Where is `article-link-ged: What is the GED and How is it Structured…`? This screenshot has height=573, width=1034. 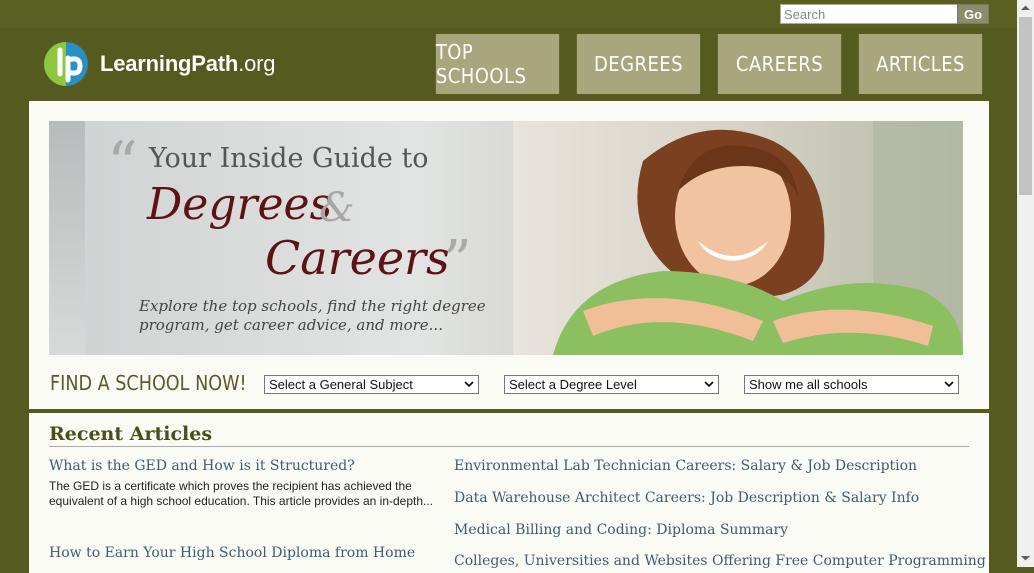 article-link-ged: What is the GED and How is it Structured… is located at coordinates (202, 466).